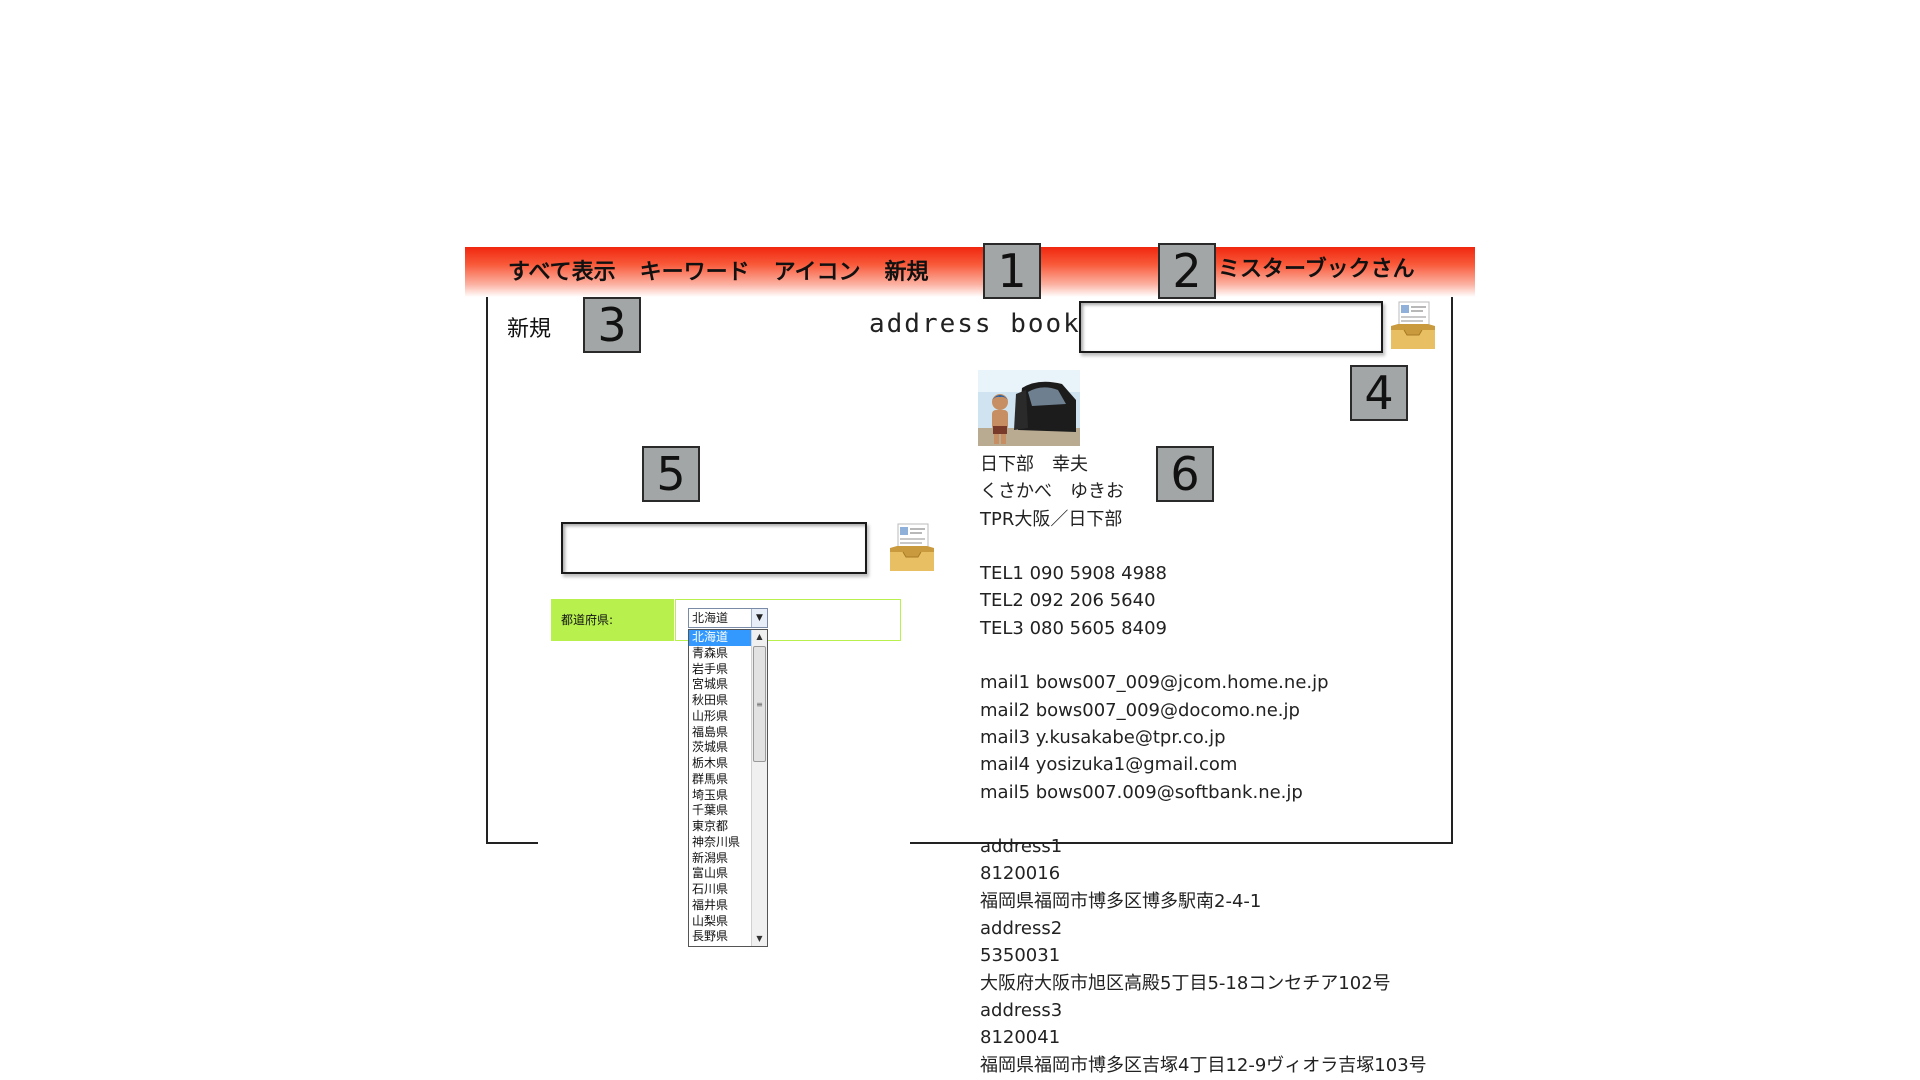 The image size is (1920, 1080). I want to click on prefecture-option: 神奈川県, so click(720, 843).